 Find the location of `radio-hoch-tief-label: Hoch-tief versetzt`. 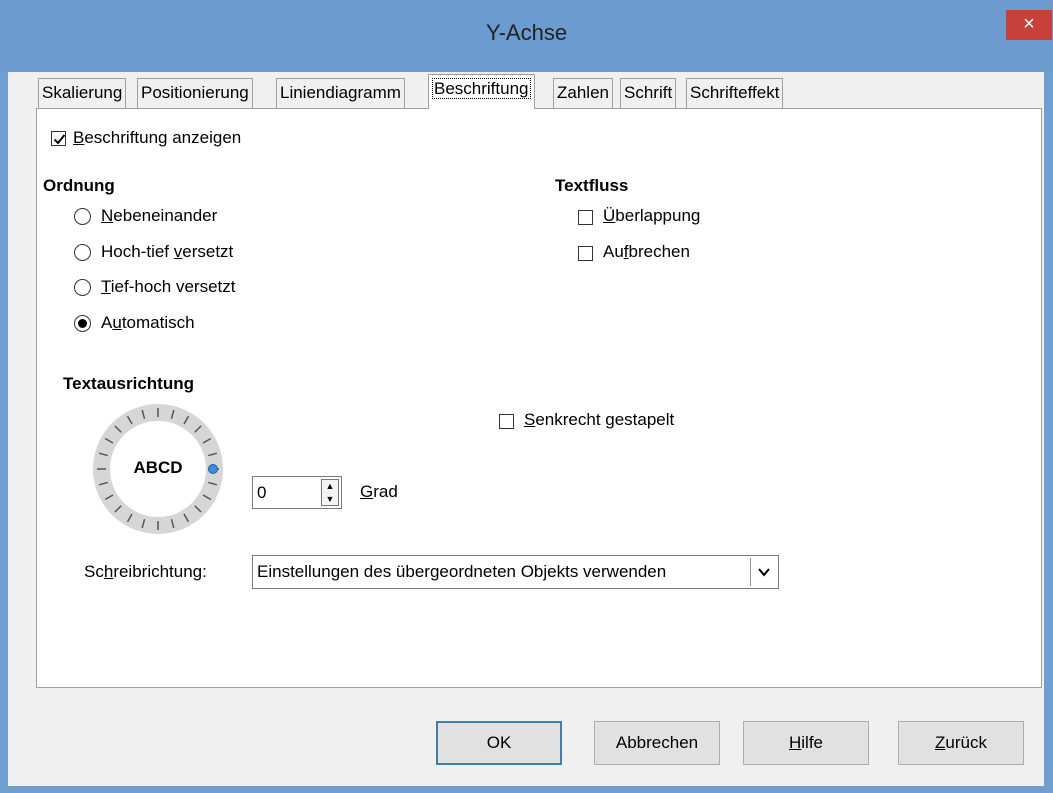

radio-hoch-tief-label: Hoch-tief versetzt is located at coordinates (167, 252).